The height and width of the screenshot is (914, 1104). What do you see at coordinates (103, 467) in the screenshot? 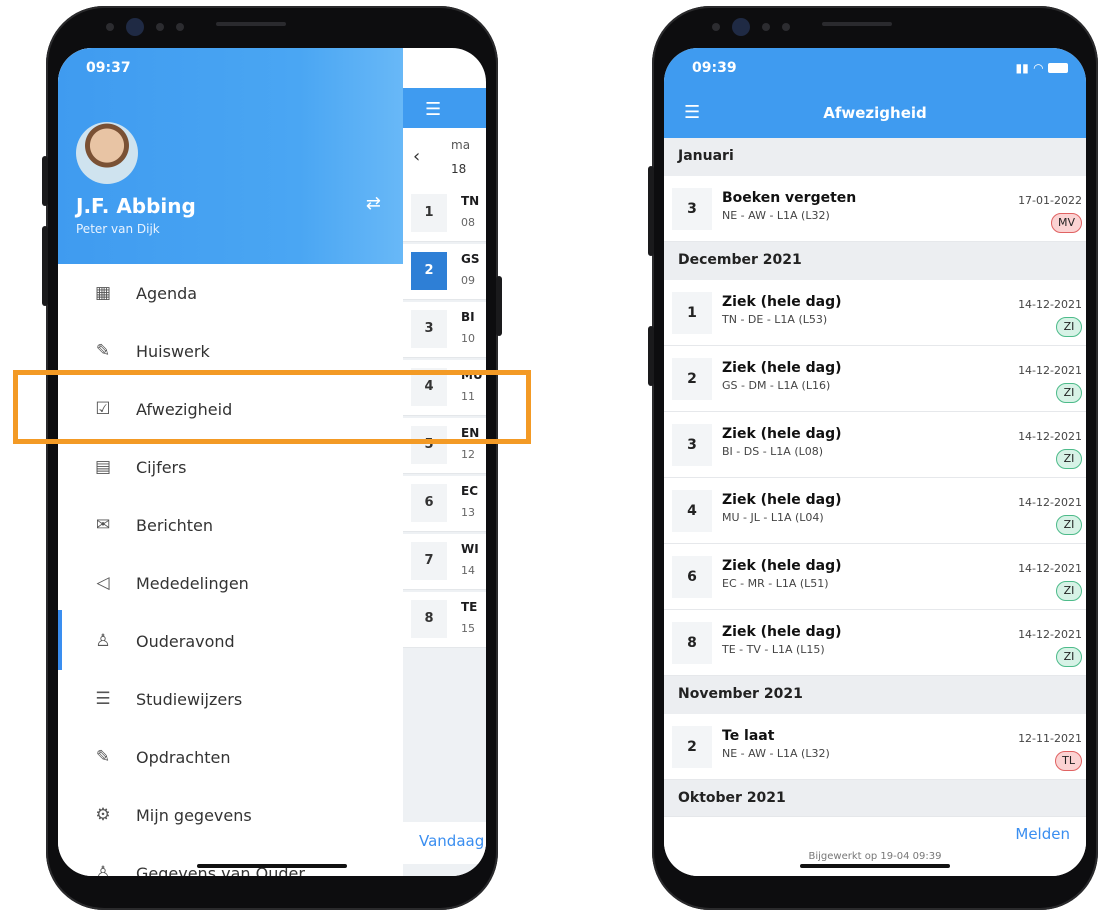
I see `grades-icon: ▤` at bounding box center [103, 467].